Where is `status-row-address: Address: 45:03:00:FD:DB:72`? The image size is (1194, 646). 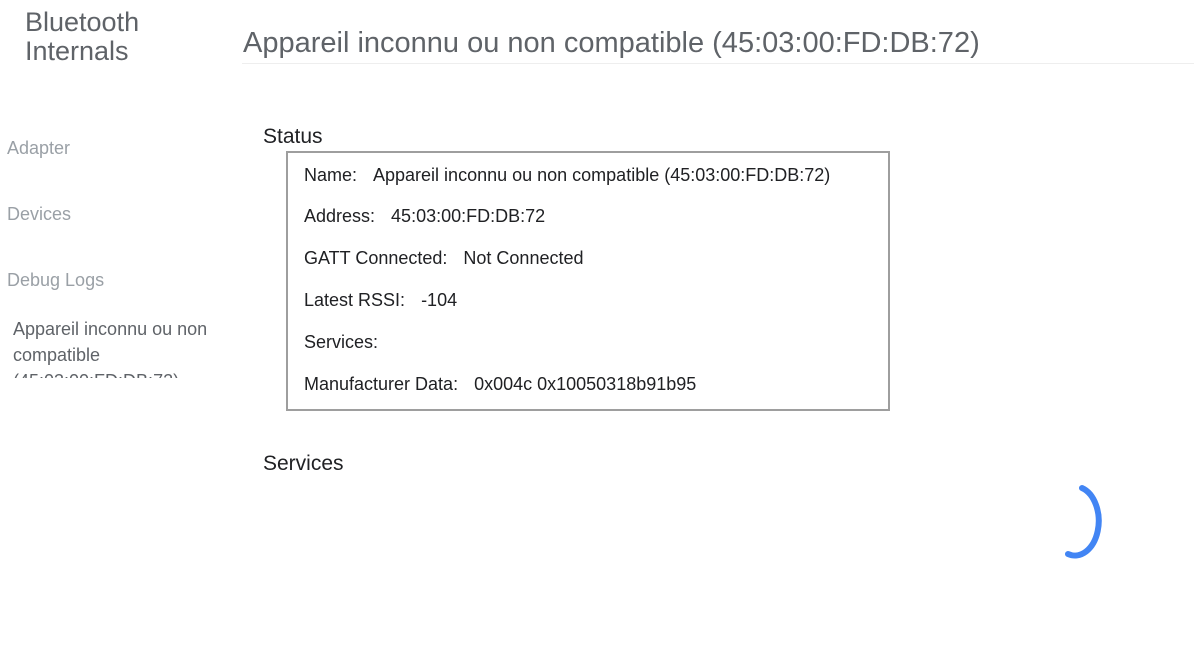 status-row-address: Address: 45:03:00:FD:DB:72 is located at coordinates (424, 216).